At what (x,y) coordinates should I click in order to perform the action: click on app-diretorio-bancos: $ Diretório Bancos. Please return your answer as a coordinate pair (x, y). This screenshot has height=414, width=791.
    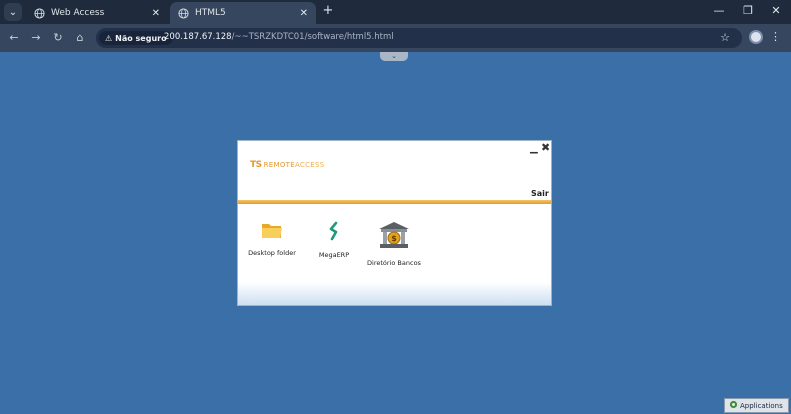
    Looking at the image, I should click on (394, 244).